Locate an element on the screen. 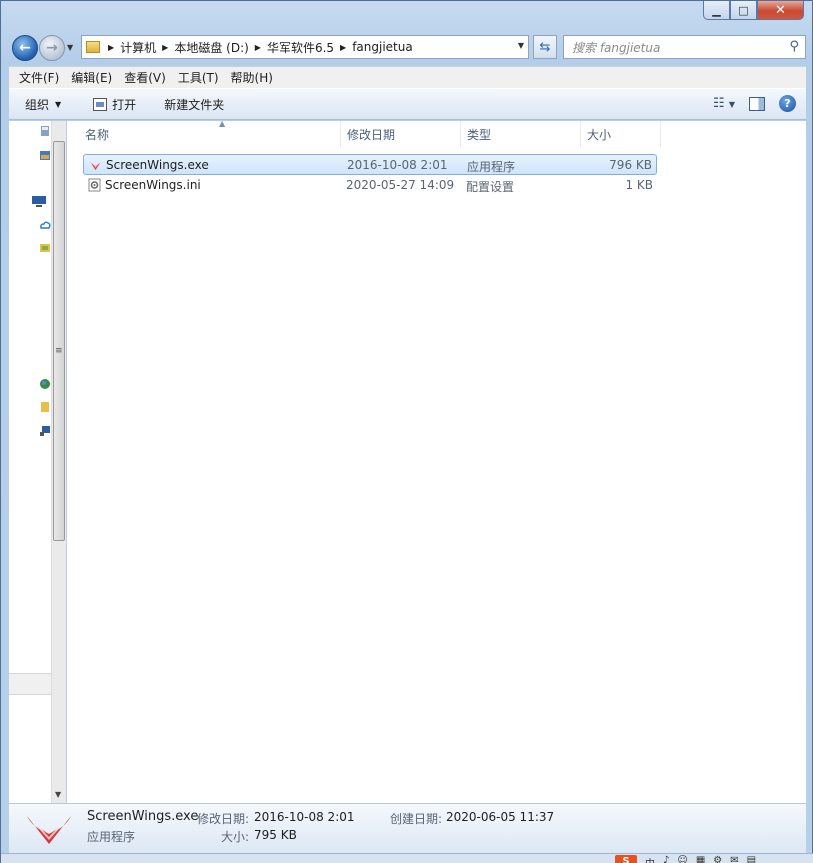  forward-button: → is located at coordinates (52, 48).